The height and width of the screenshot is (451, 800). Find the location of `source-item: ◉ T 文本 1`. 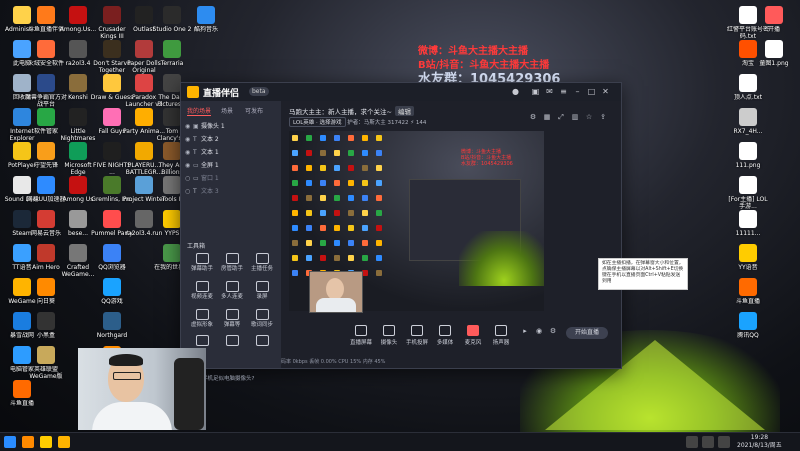

source-item: ◉ T 文本 1 is located at coordinates (231, 152).